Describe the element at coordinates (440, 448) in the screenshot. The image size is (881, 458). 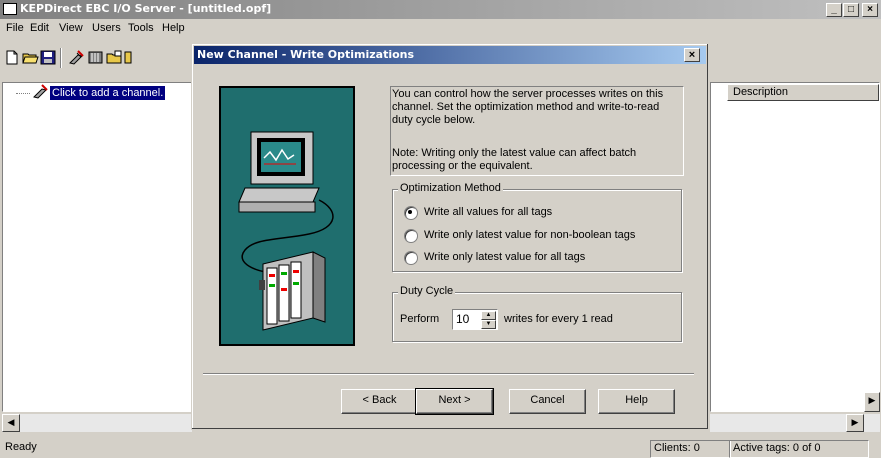
I see `status-bar: Ready Clients: 0 Active tags: 0 of 0` at that location.